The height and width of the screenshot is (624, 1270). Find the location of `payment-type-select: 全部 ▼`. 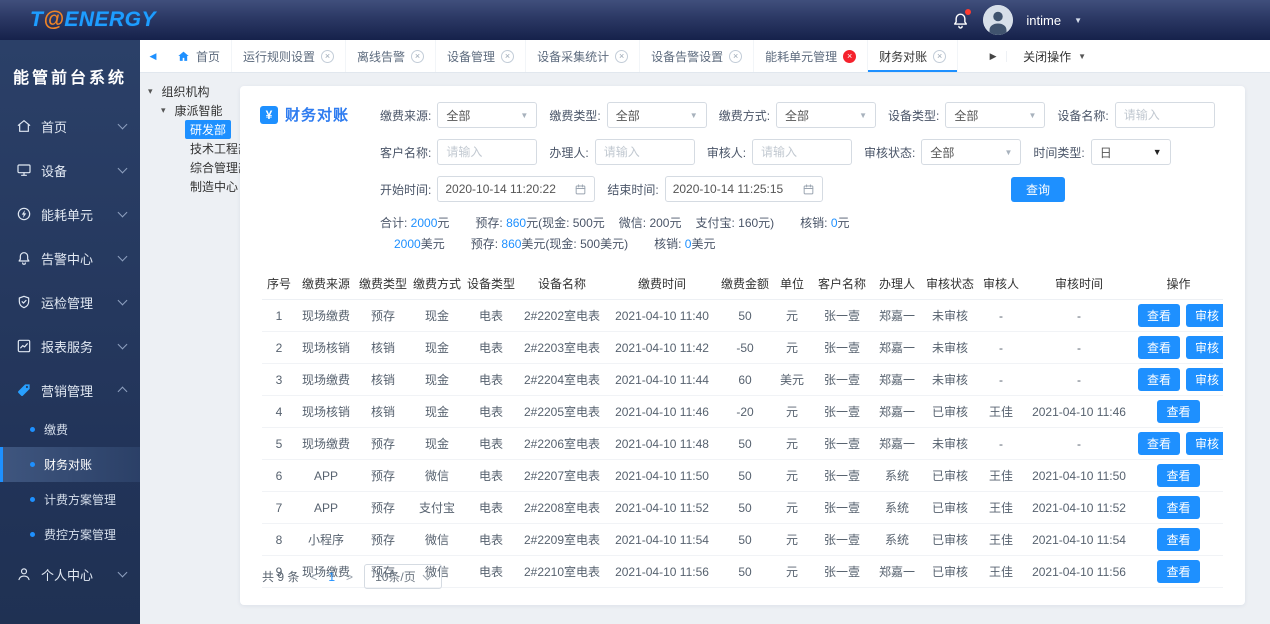

payment-type-select: 全部 ▼ is located at coordinates (656, 115).